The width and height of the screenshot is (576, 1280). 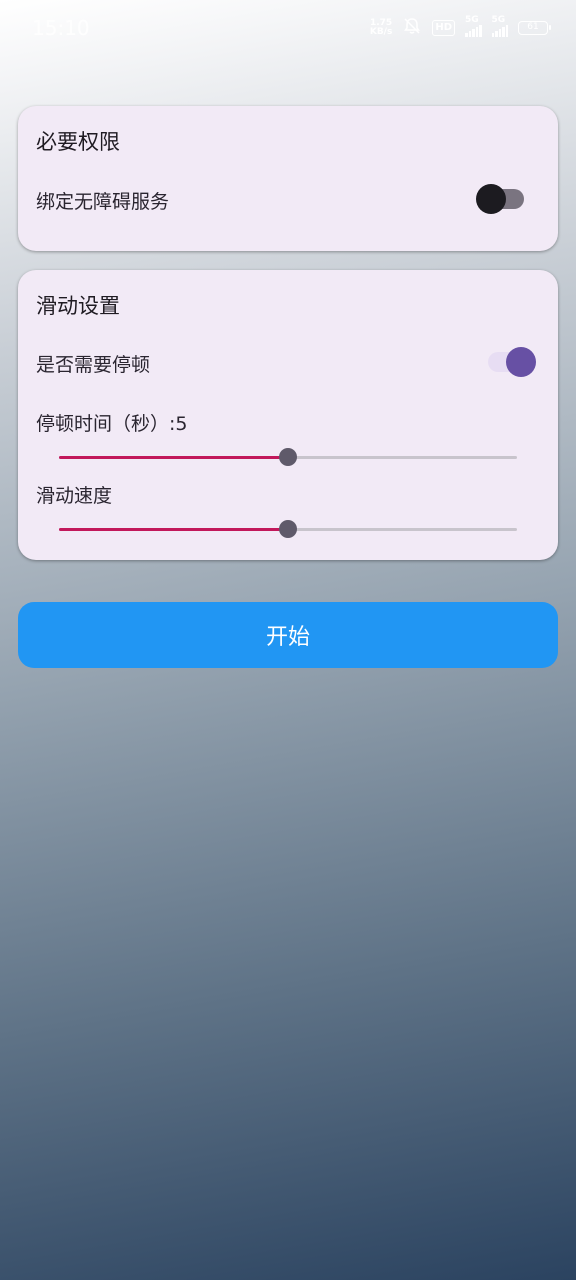 I want to click on network-speed: 1.75 KB/s, so click(x=381, y=28).